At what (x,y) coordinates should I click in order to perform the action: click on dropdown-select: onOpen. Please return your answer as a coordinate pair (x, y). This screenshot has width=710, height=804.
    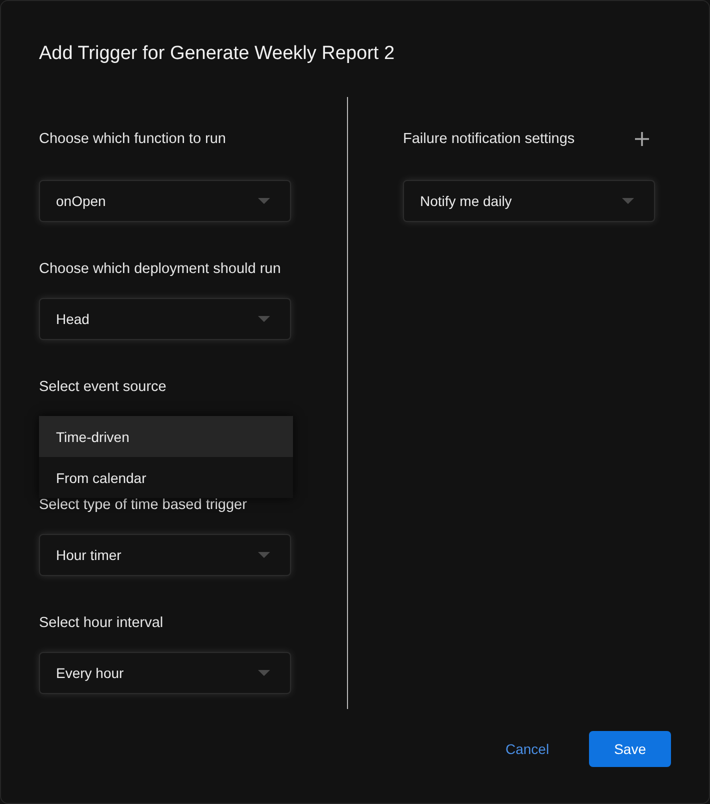
    Looking at the image, I should click on (165, 201).